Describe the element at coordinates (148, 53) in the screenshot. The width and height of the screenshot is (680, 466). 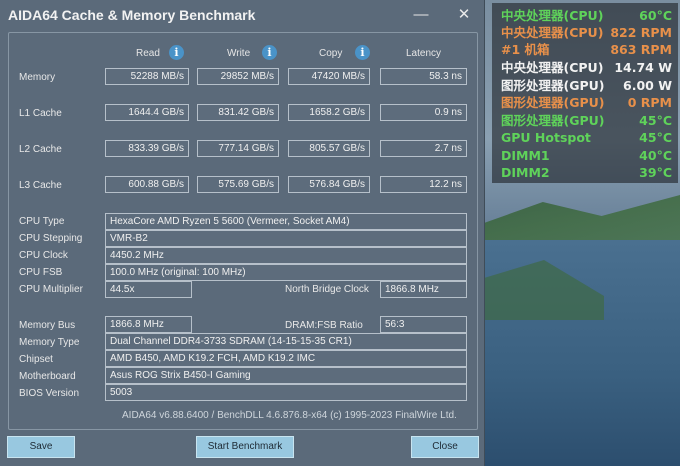
I see `column-header-read: Read` at that location.